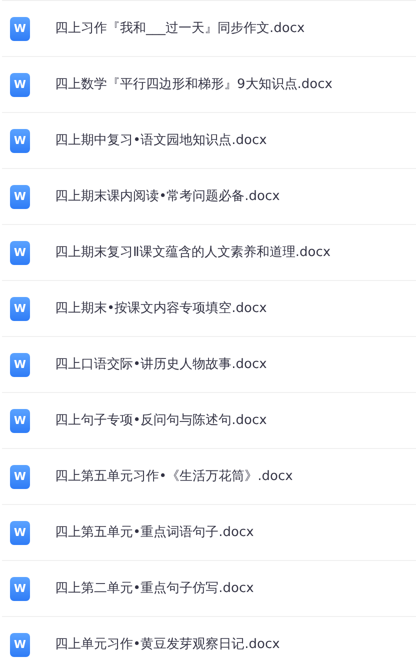  Describe the element at coordinates (161, 421) in the screenshot. I see `file-name: 四上句子专项•反问句与陈述句.docx` at that location.